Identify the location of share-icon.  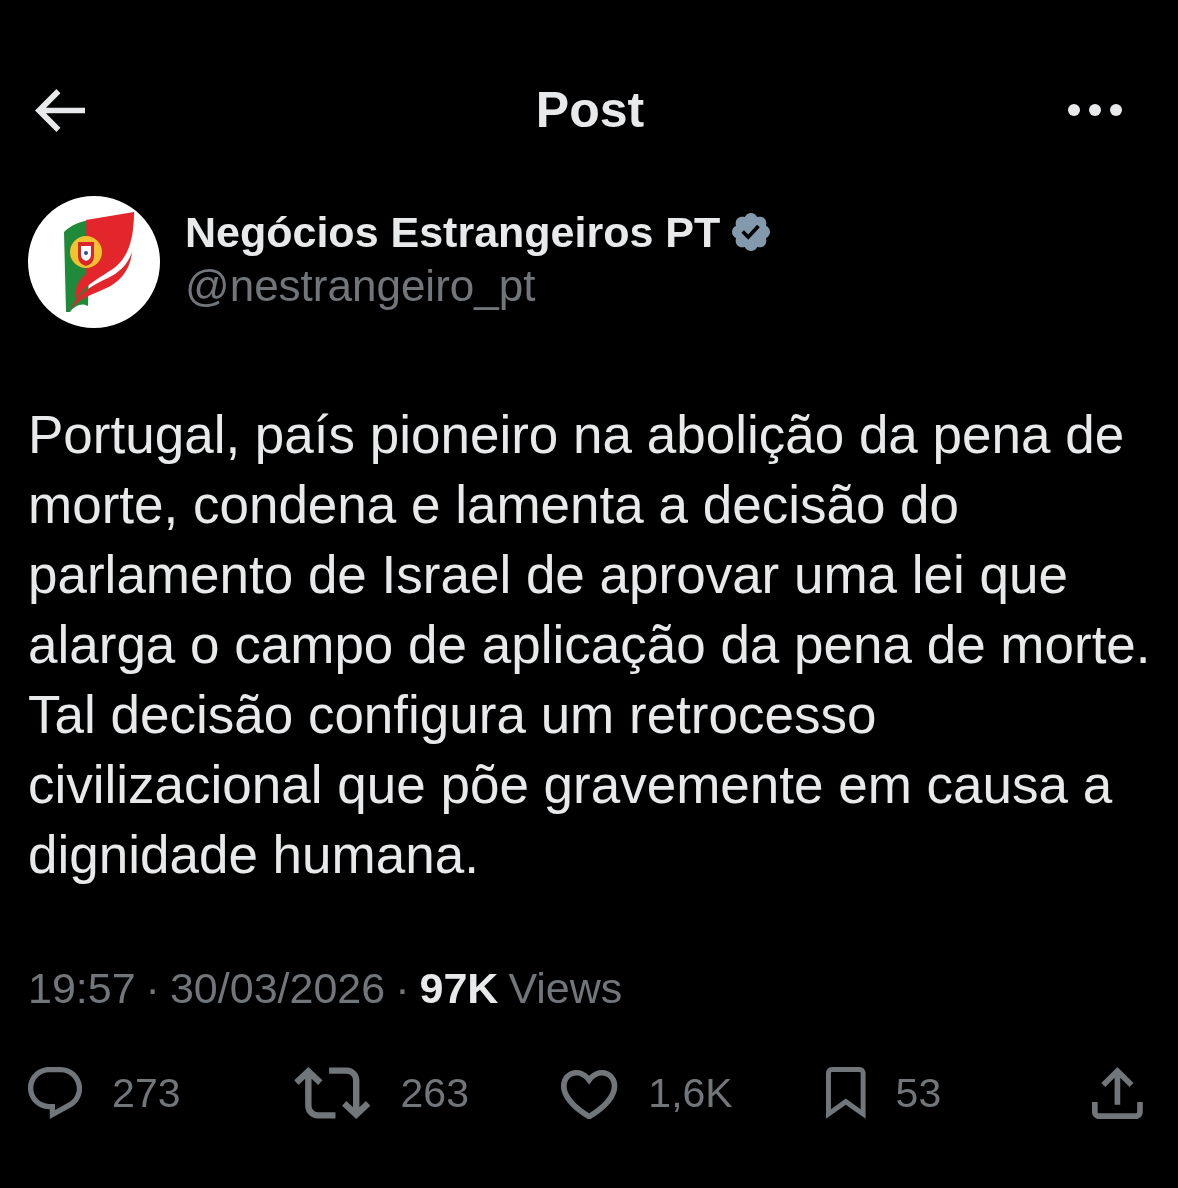
(1117, 1093).